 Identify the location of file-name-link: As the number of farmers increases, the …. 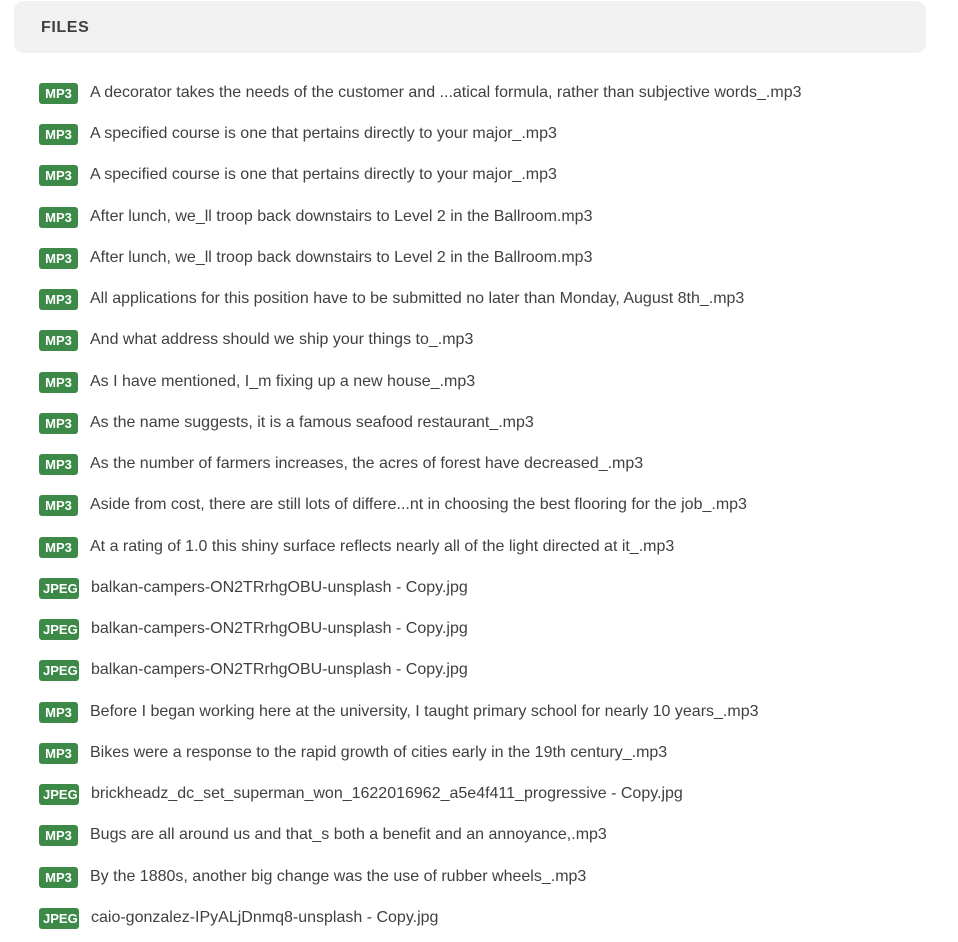
(366, 464).